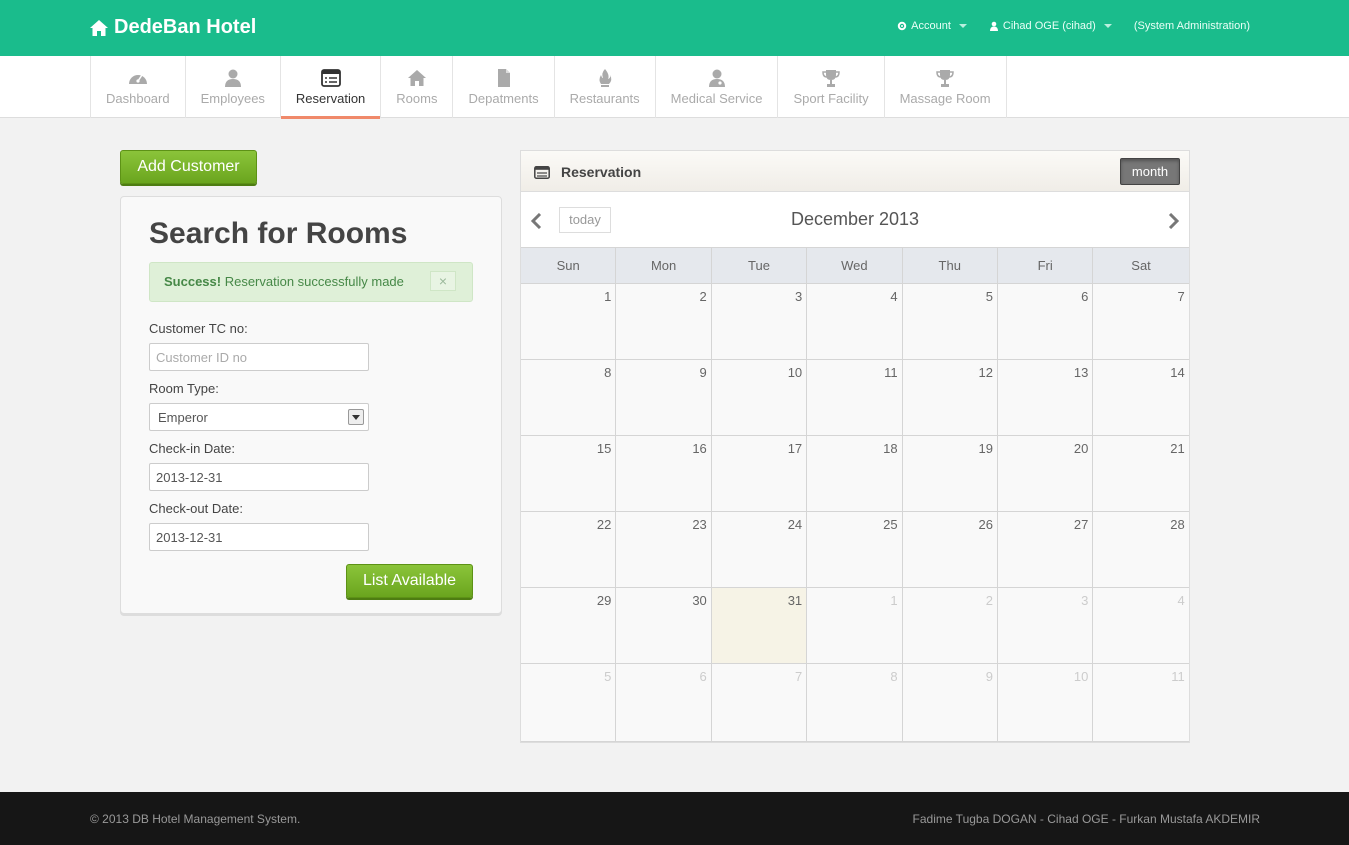 The height and width of the screenshot is (845, 1349). I want to click on calendar-day: 13, so click(1045, 397).